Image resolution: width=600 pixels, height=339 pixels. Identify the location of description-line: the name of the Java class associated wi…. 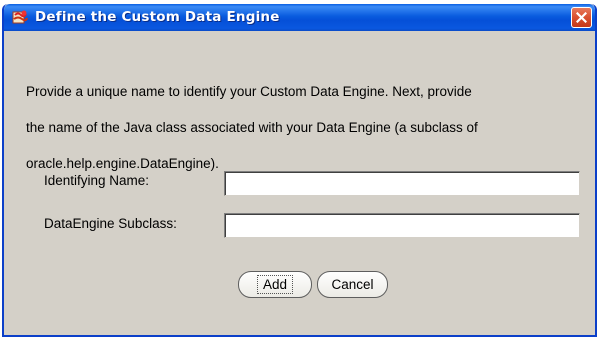
(252, 127).